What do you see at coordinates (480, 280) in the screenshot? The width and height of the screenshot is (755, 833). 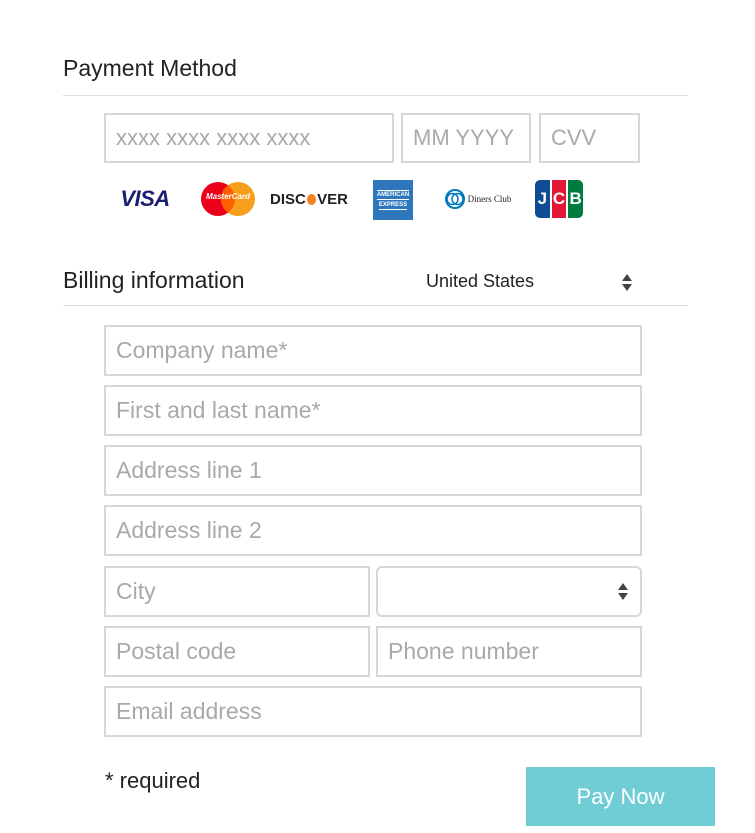 I see `country-select-value: United States` at bounding box center [480, 280].